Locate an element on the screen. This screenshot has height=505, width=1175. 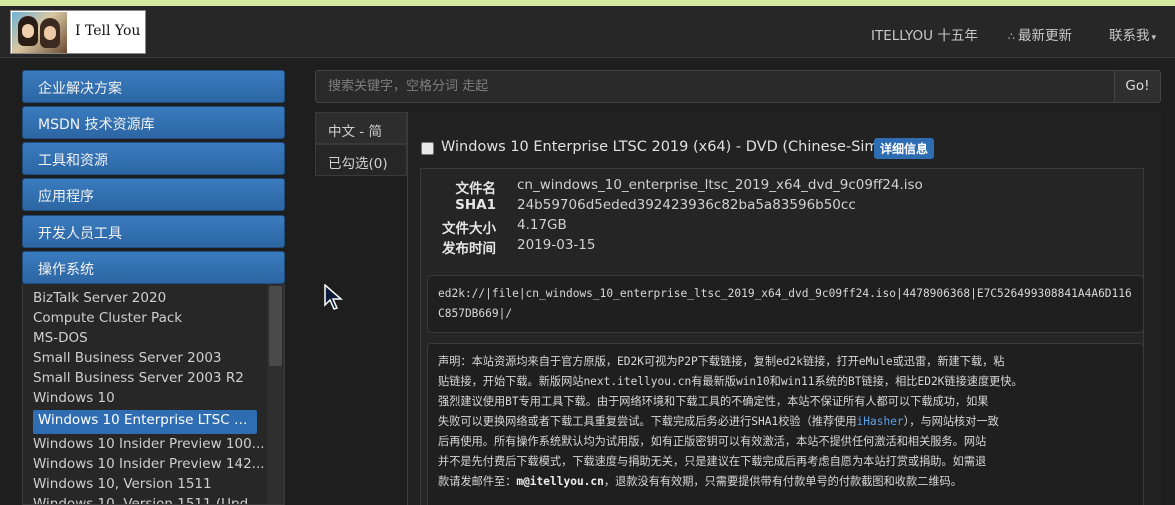
sidebar-item-apps: 应用程序 is located at coordinates (153, 194).